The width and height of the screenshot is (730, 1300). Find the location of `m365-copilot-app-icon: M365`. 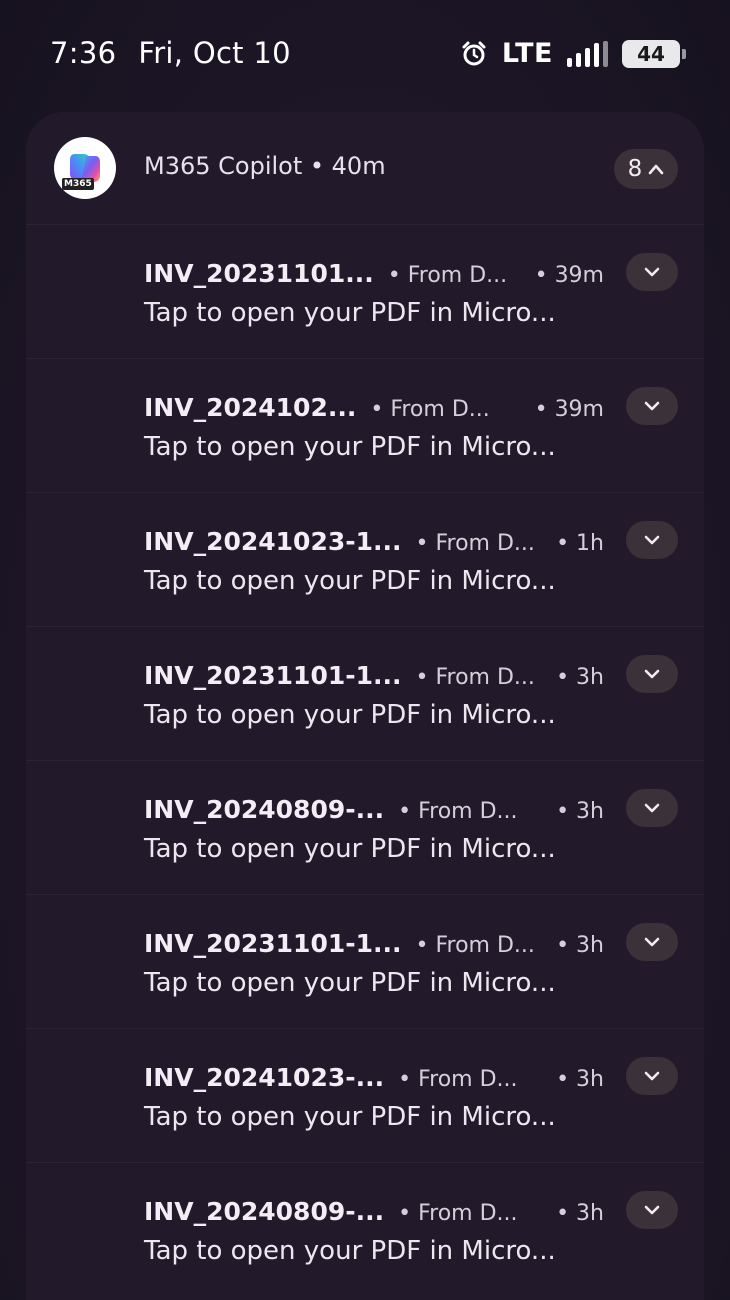

m365-copilot-app-icon: M365 is located at coordinates (85, 168).